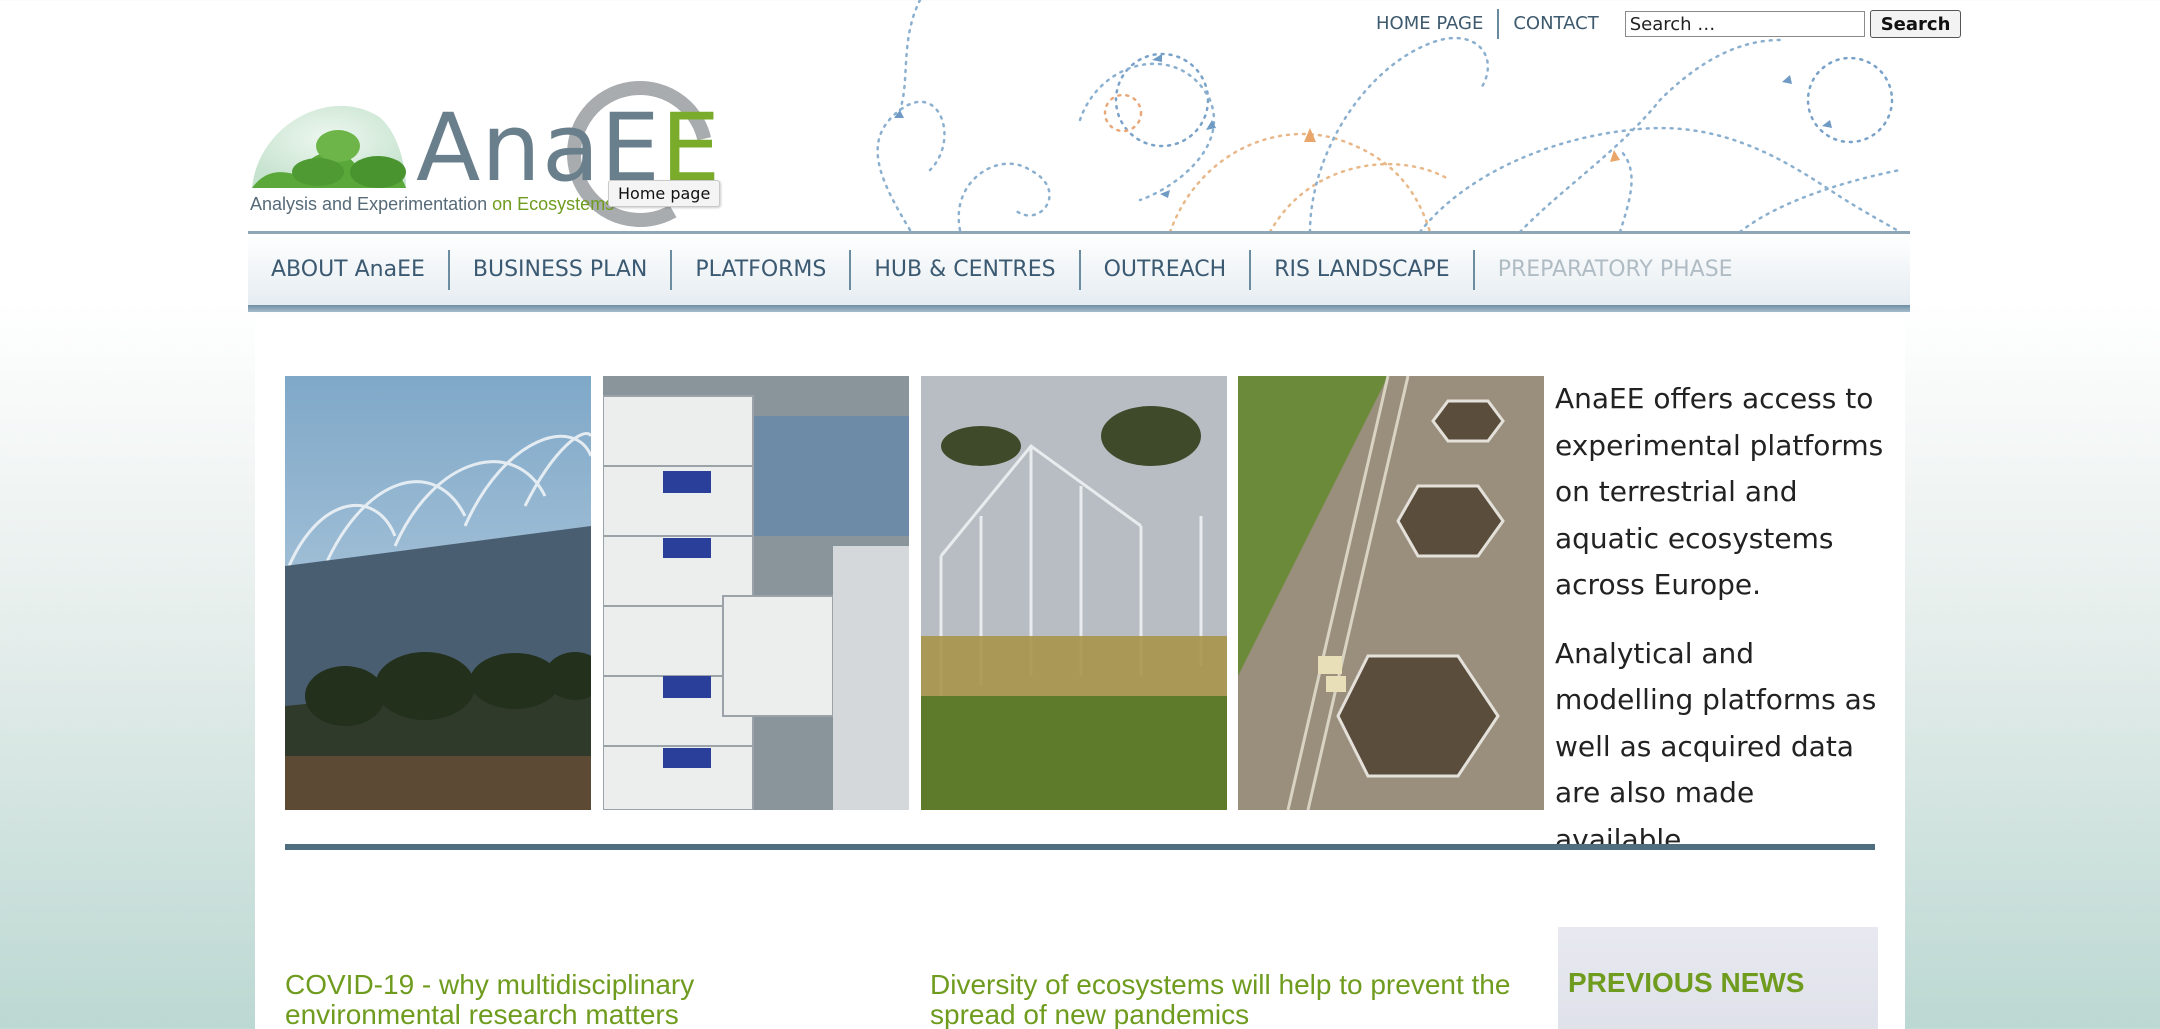  I want to click on search-button: Search, so click(1915, 24).